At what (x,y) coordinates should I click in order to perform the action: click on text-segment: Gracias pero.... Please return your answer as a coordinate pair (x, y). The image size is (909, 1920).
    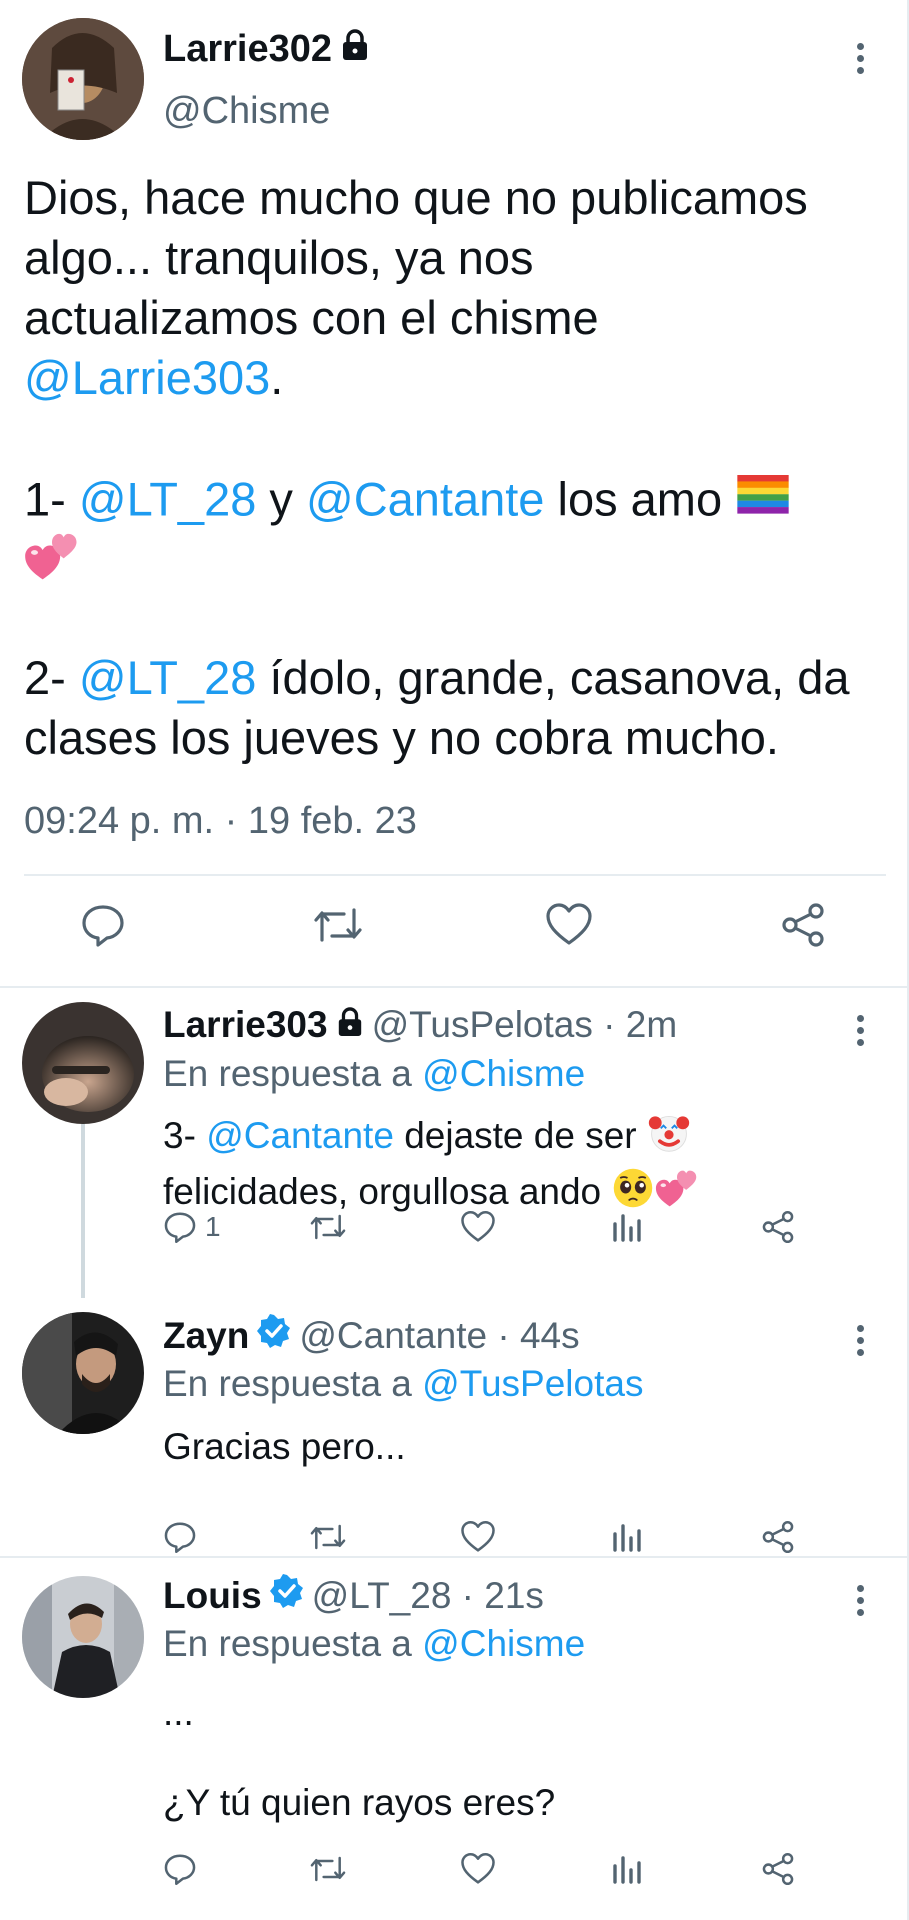
    Looking at the image, I should click on (284, 1446).